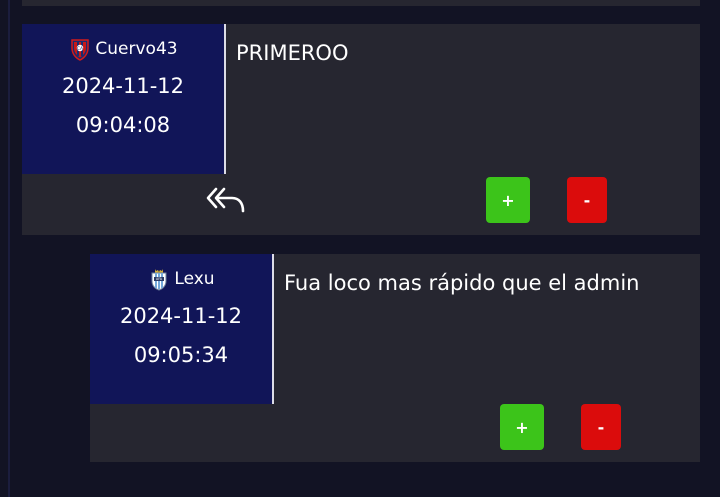  Describe the element at coordinates (226, 200) in the screenshot. I see `reply-all-icon` at that location.